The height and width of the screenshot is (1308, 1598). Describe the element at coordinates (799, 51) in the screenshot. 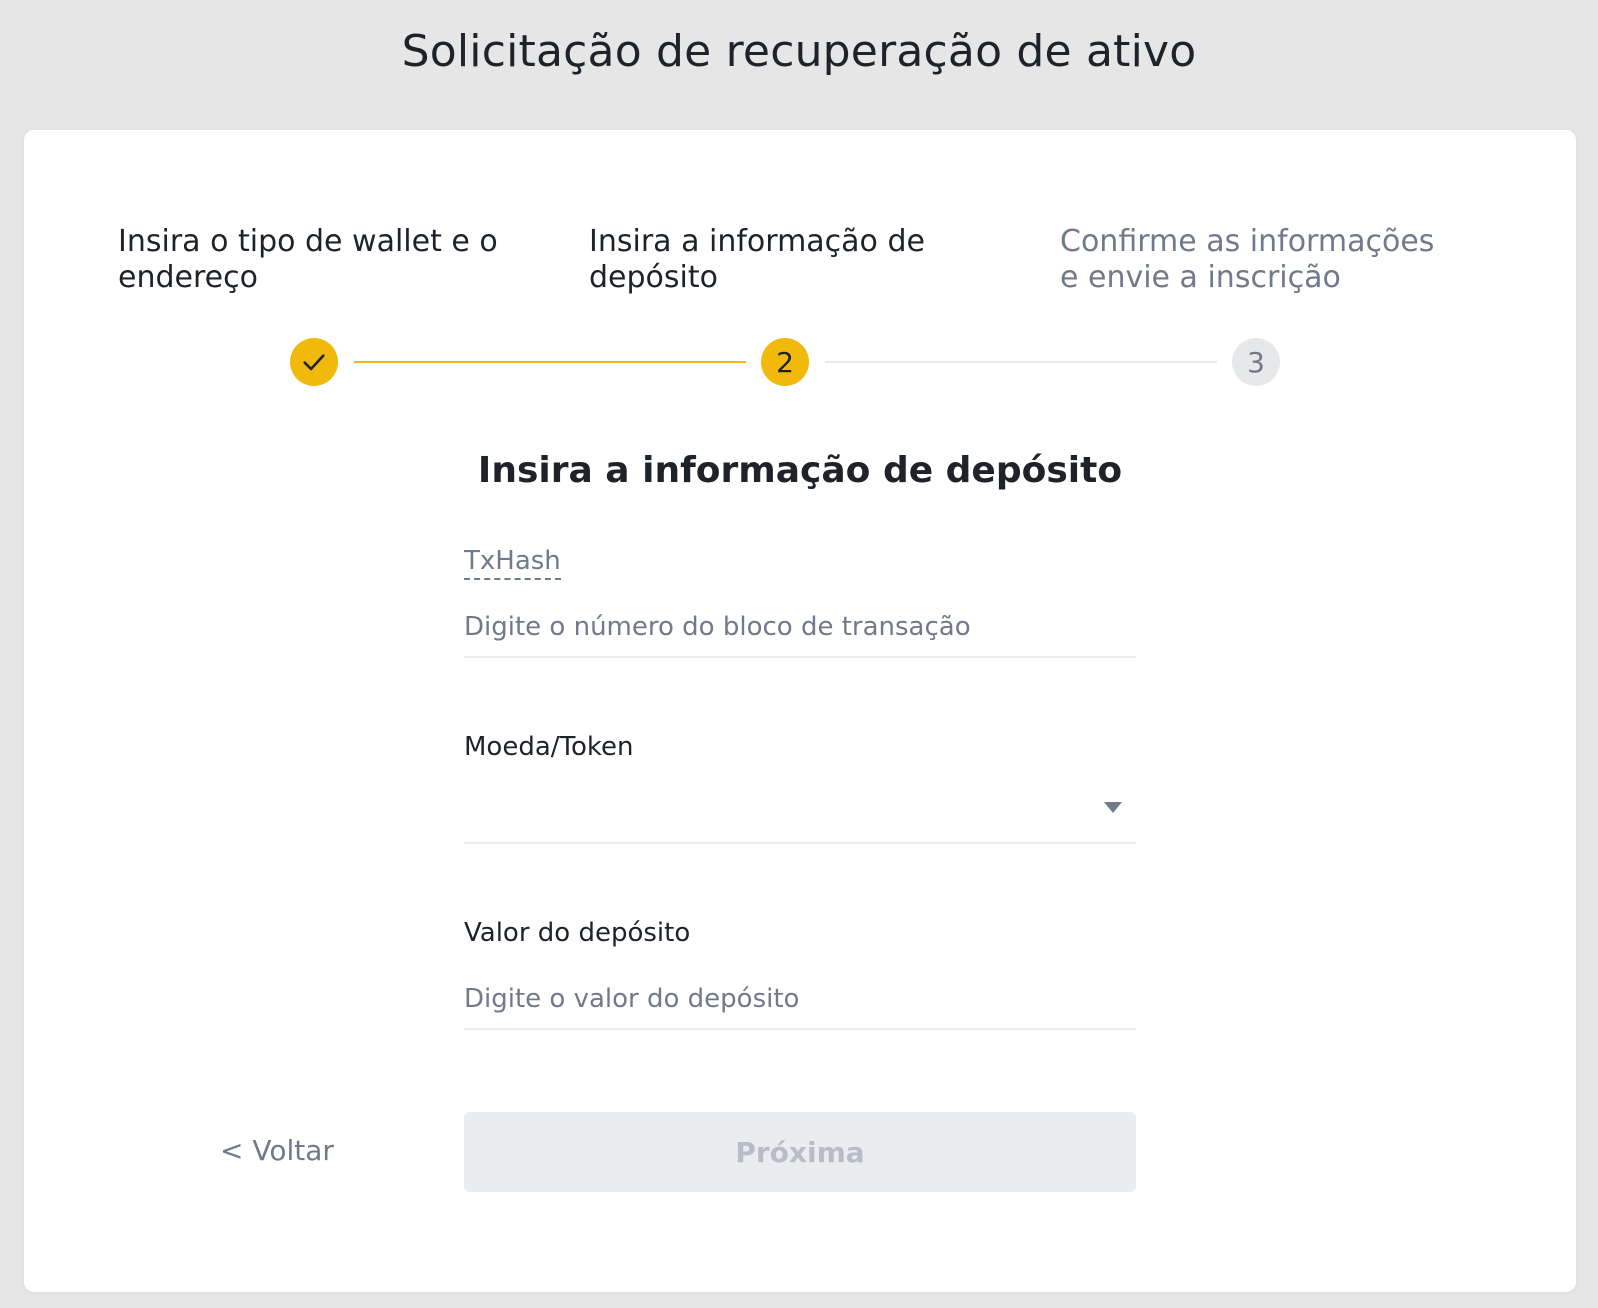

I see `page-title: Solicitação de recuperação de ativo` at that location.